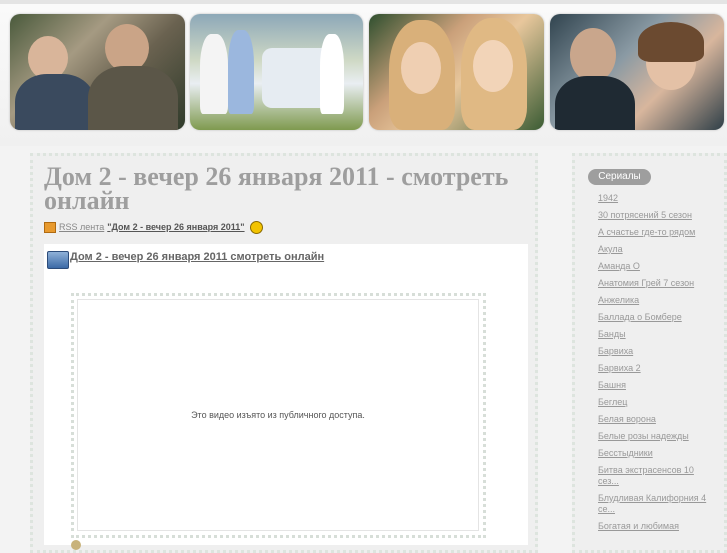 The image size is (727, 553). Describe the element at coordinates (637, 72) in the screenshot. I see `banner-photo-4-icon` at that location.